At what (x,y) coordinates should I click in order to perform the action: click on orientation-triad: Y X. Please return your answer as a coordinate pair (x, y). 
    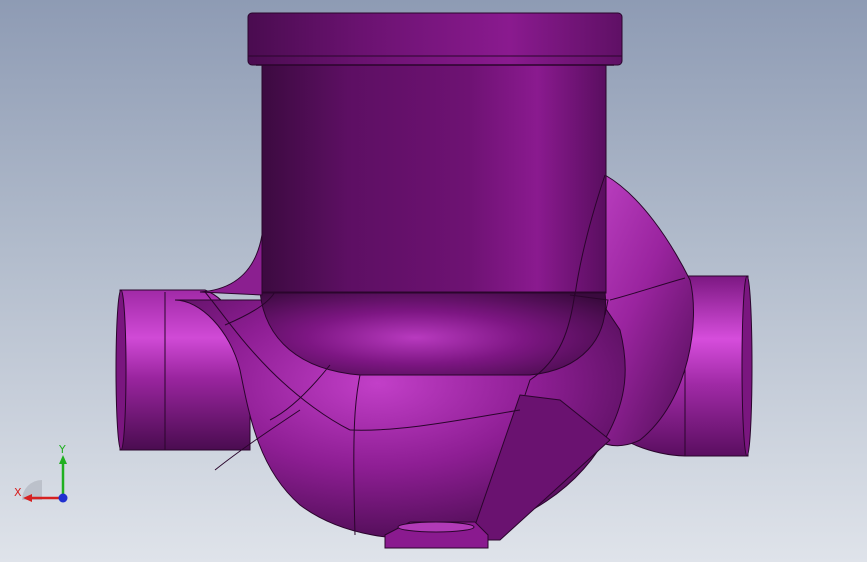
    Looking at the image, I should click on (41, 473).